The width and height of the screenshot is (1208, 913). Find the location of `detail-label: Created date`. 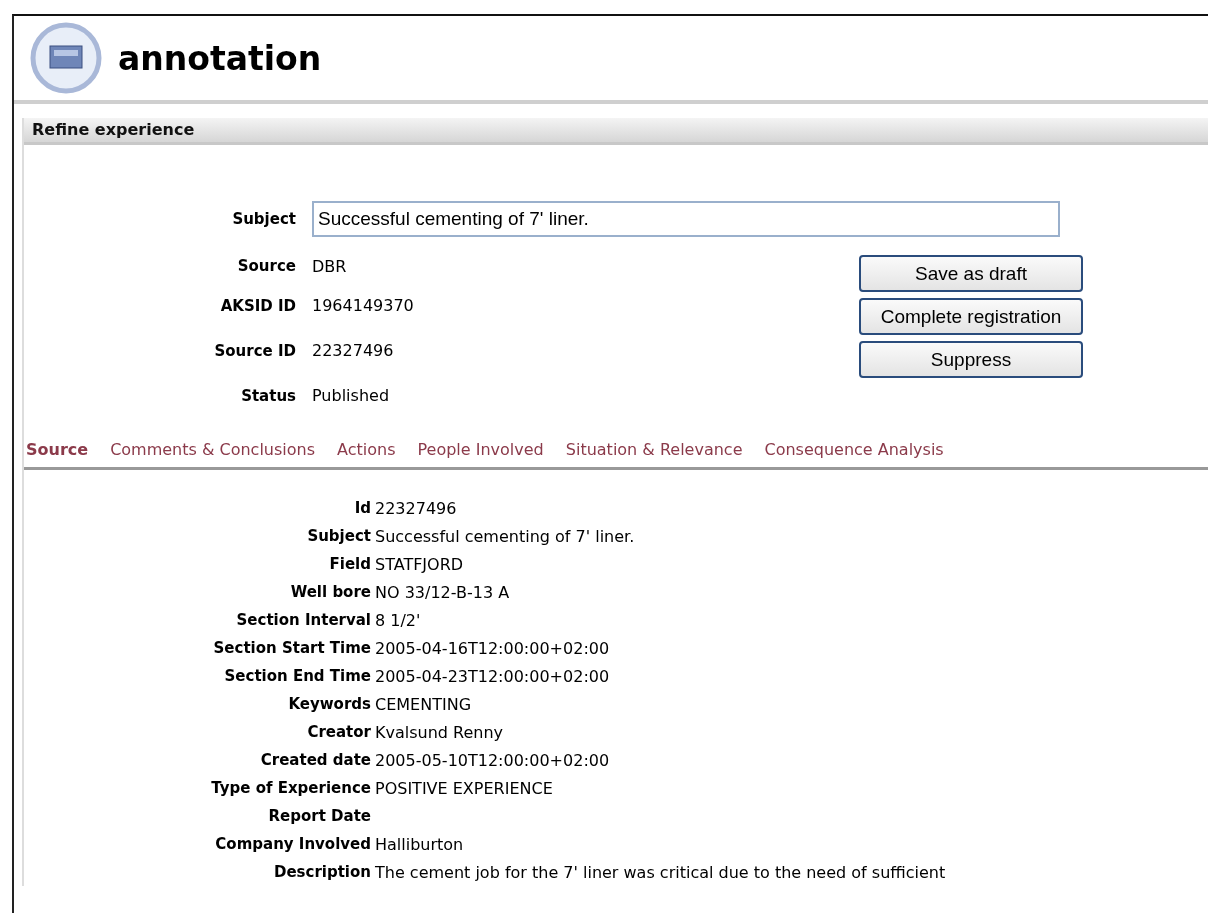

detail-label: Created date is located at coordinates (315, 760).